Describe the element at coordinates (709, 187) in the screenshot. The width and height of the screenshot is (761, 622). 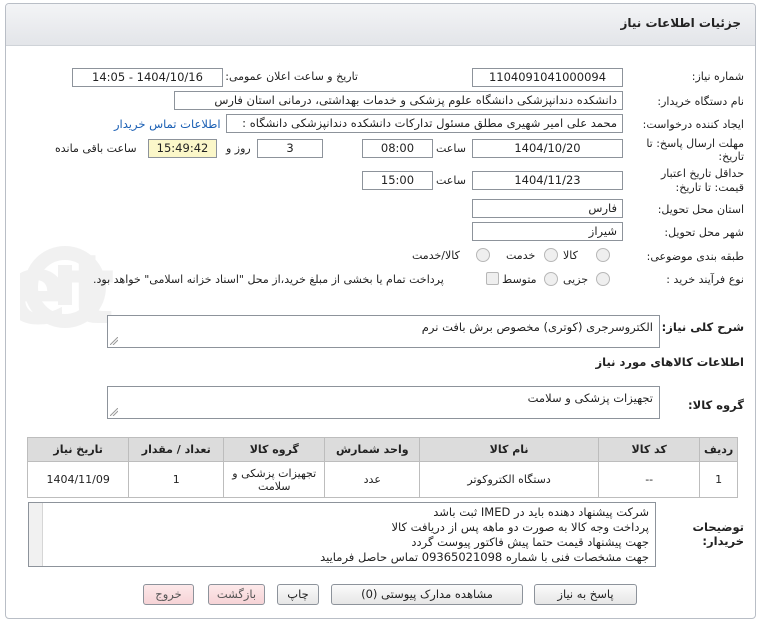
I see `validity-label-2: قیمت: تا تاریخ:` at that location.